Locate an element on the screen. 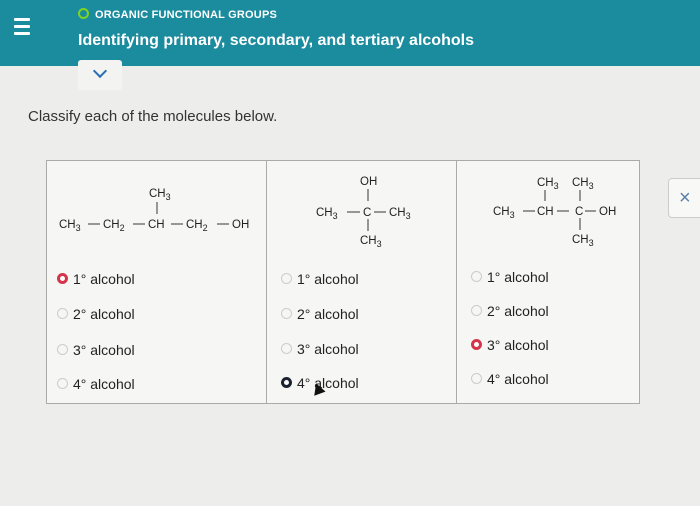 The height and width of the screenshot is (506, 700). molecule-structure-1: CH3 CH3 CH2 CH CH2 OH is located at coordinates (154, 210).